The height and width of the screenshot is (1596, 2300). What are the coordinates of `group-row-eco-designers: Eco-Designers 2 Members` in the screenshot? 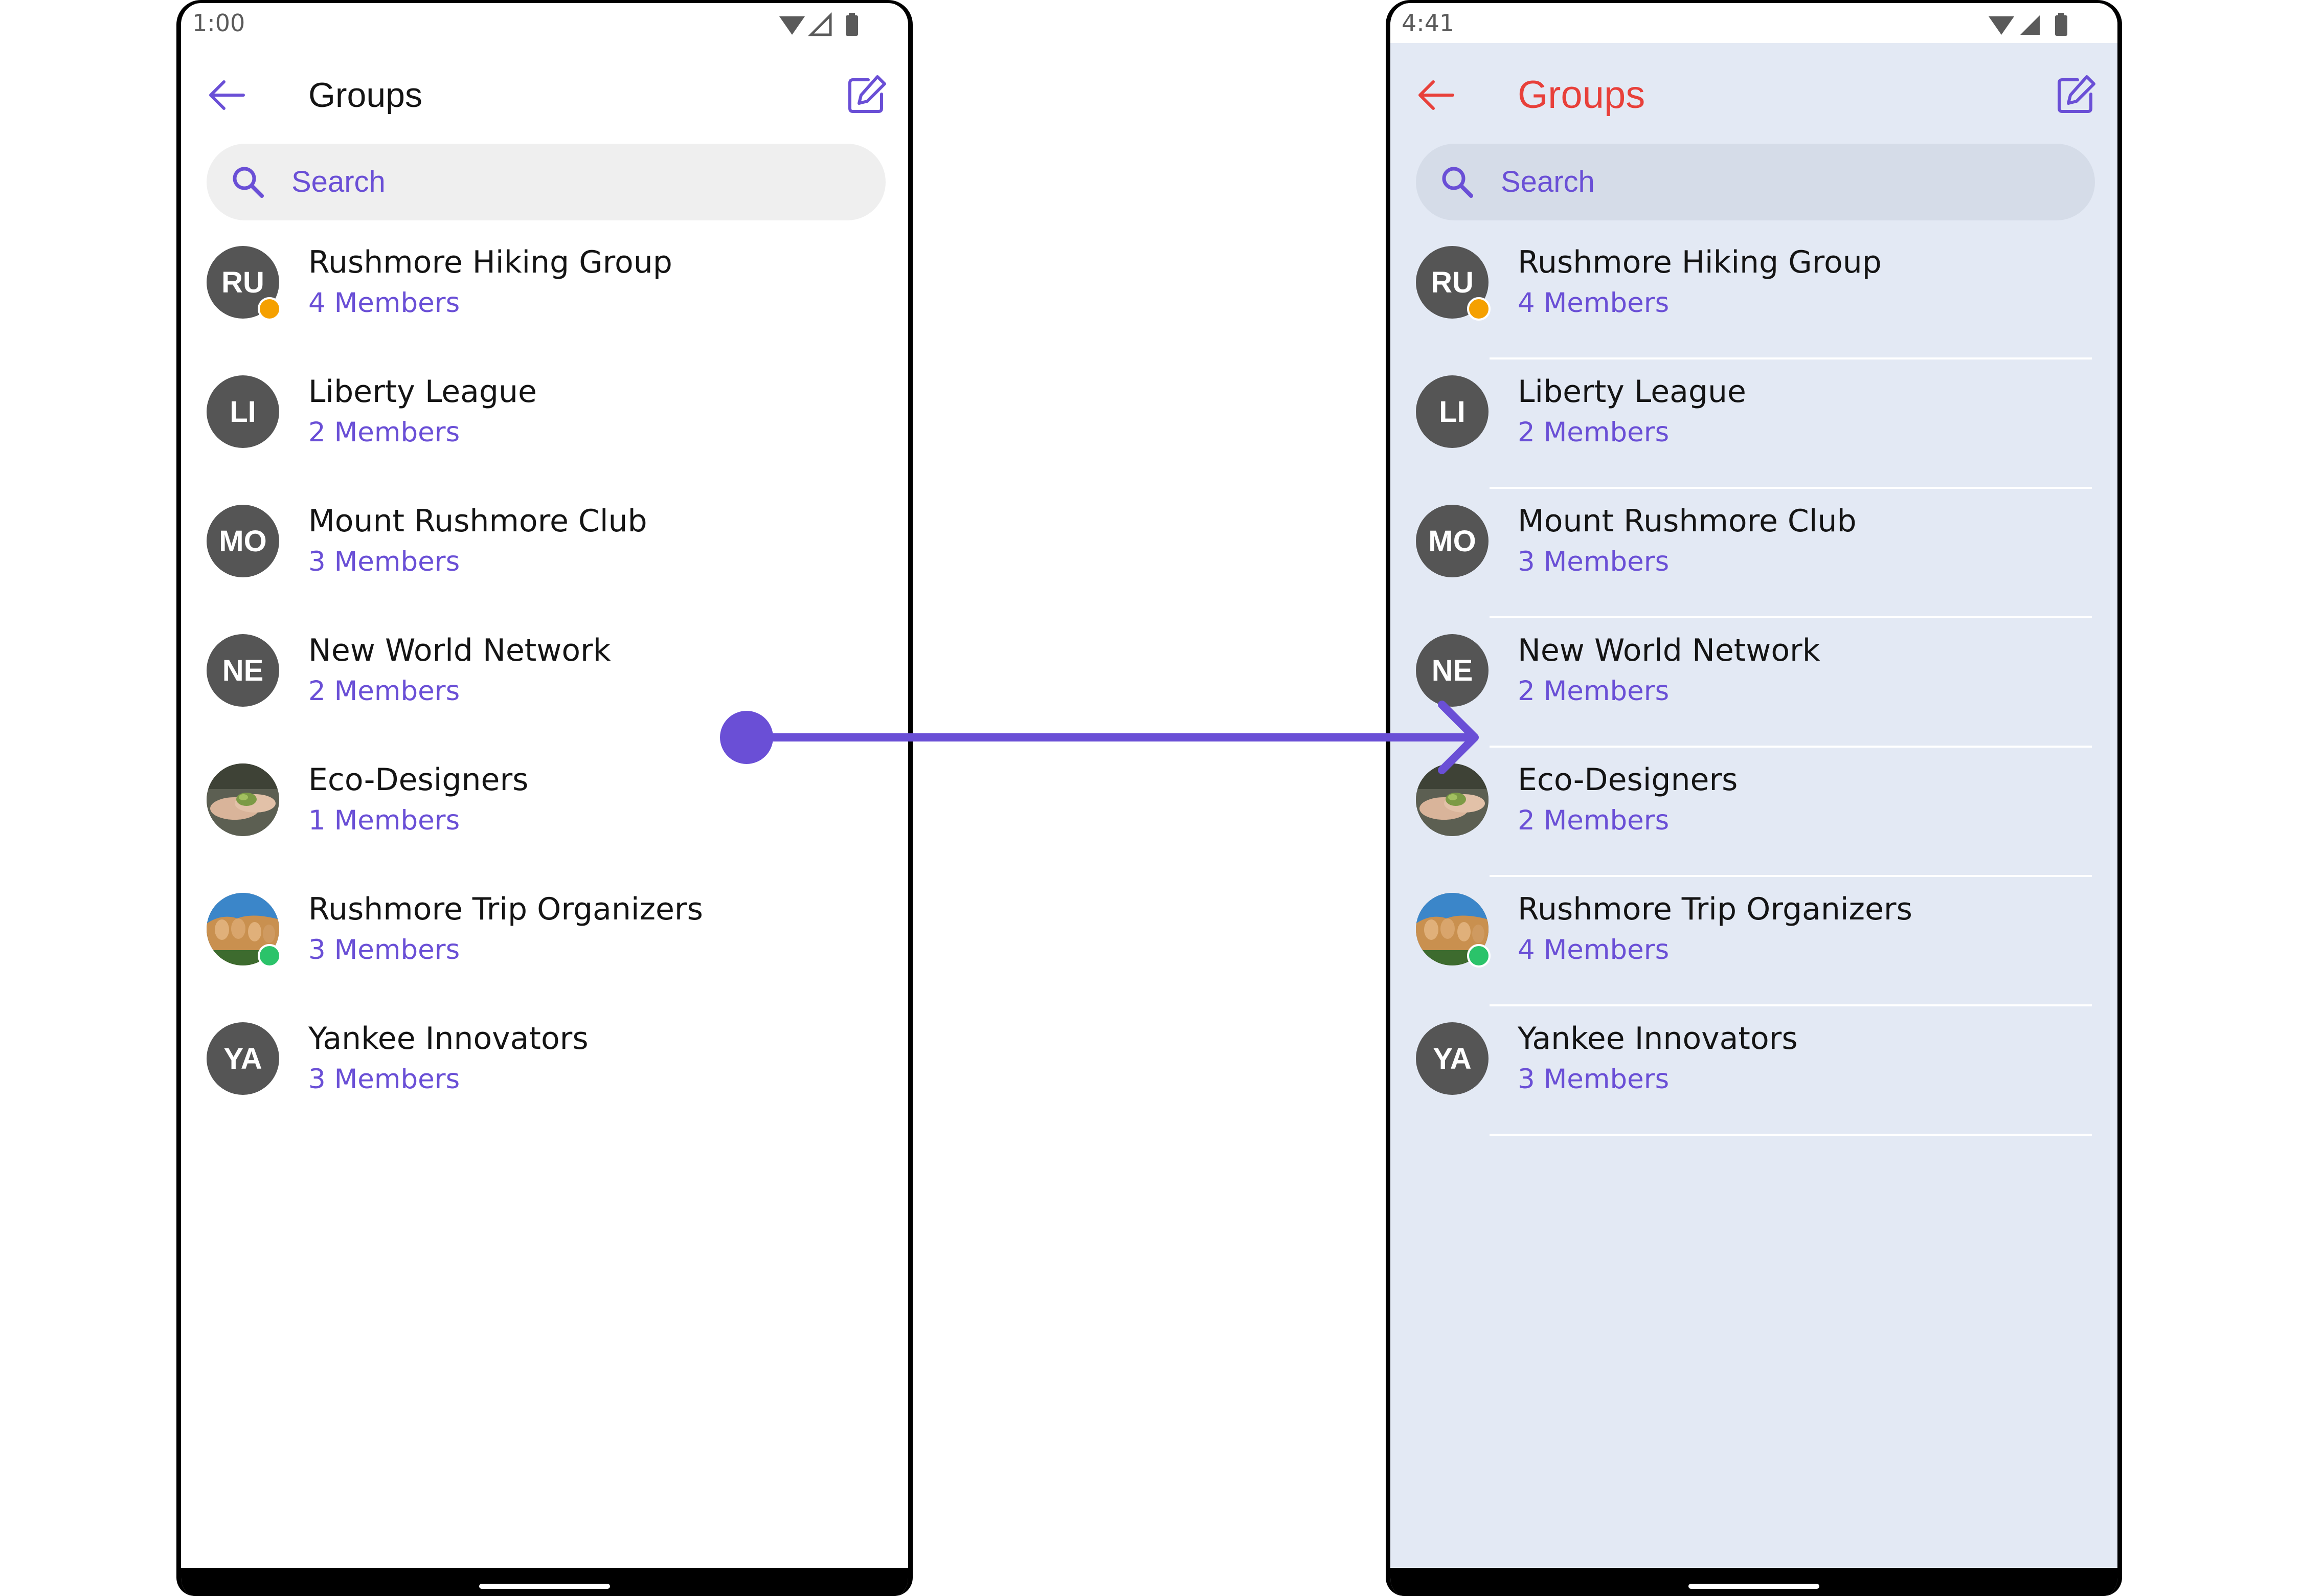 It's located at (1753, 813).